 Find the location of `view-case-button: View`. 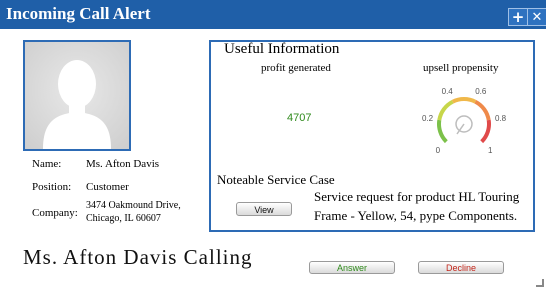

view-case-button: View is located at coordinates (264, 209).